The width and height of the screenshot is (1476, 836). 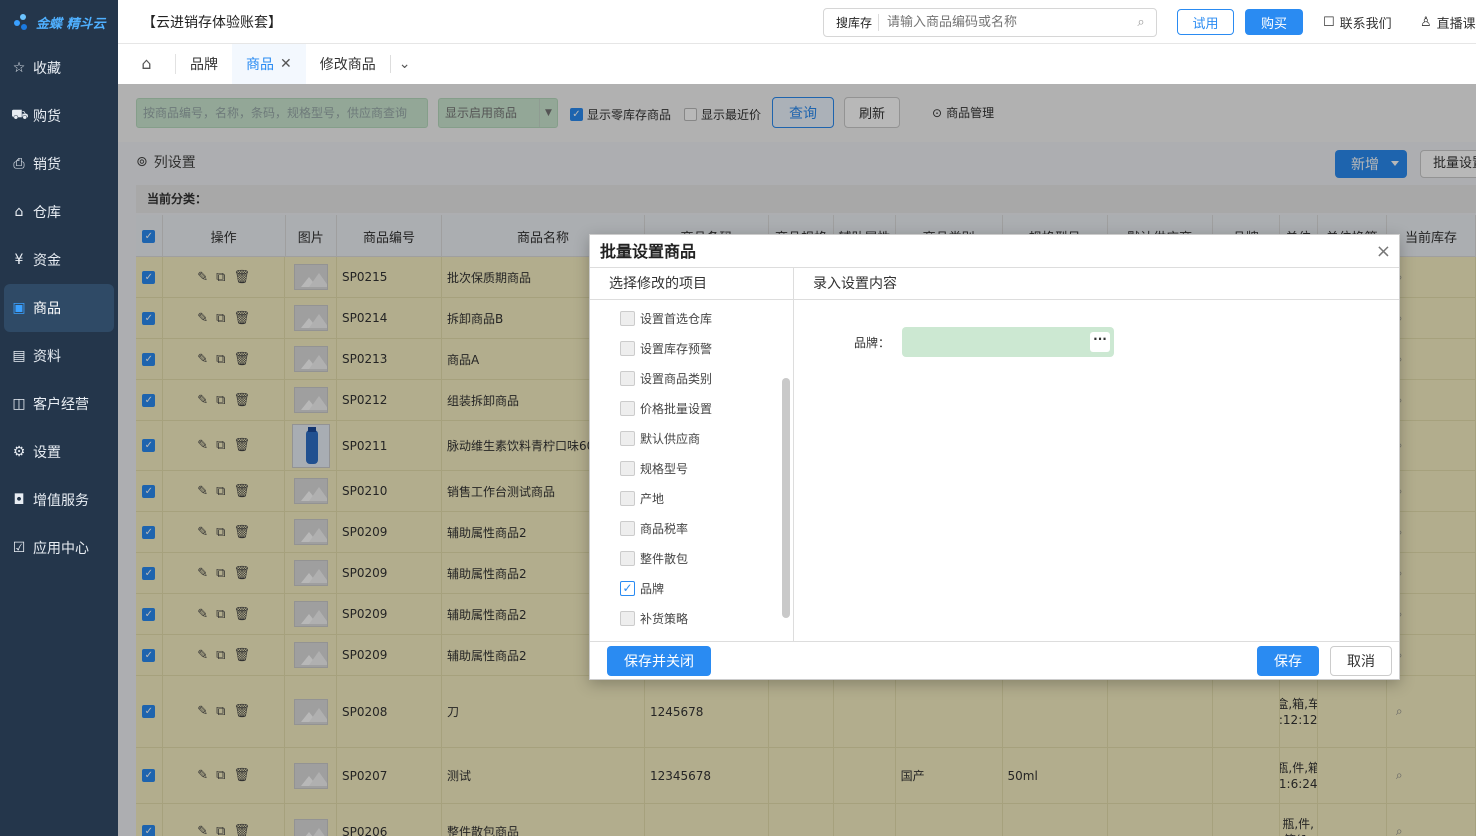 What do you see at coordinates (676, 348) in the screenshot?
I see `option-label: 设置库存预警` at bounding box center [676, 348].